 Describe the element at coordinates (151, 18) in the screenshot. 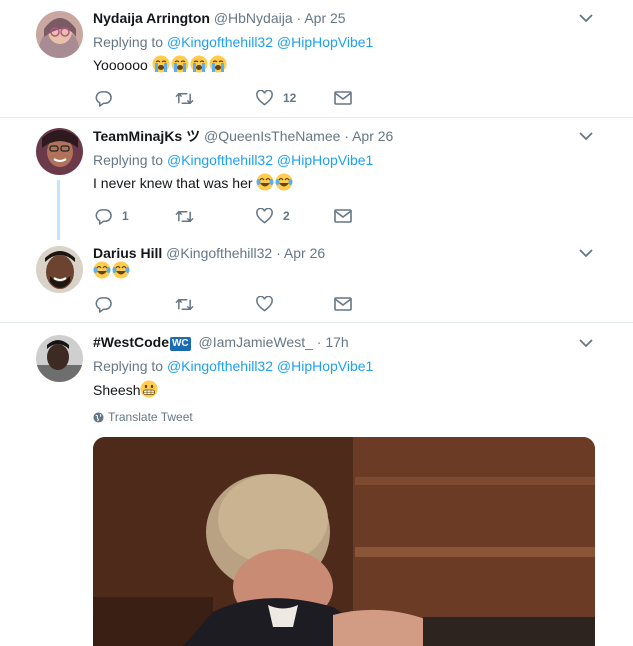

I see `display-name: Nydaija Arrington` at that location.